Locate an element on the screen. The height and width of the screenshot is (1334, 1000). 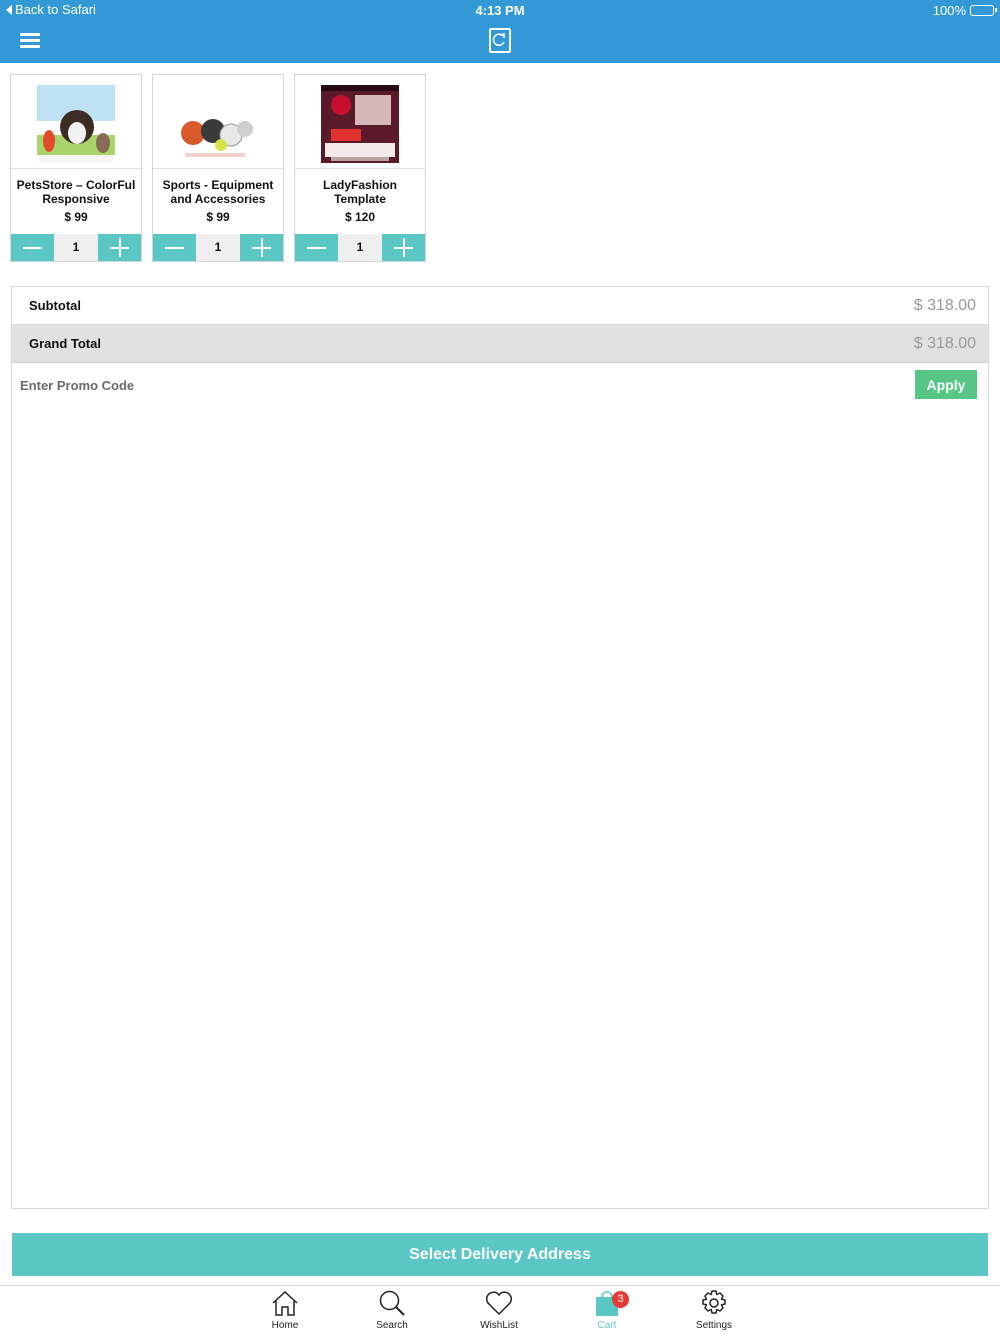
status-time: 4:13 PM is located at coordinates (500, 10).